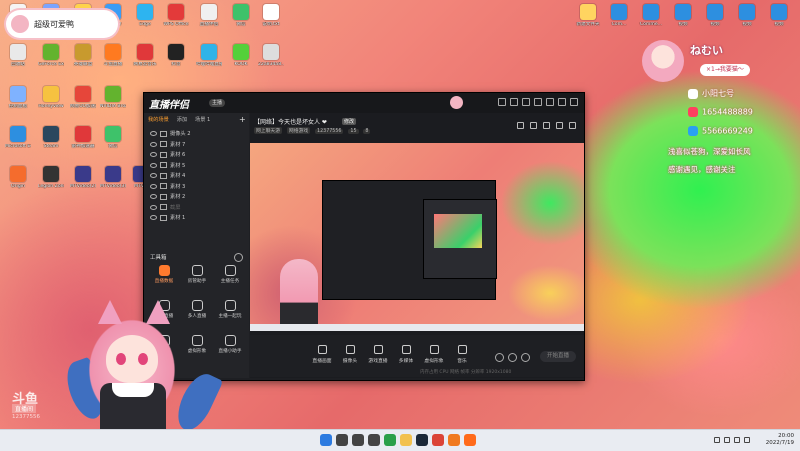  What do you see at coordinates (83, 177) in the screenshot?
I see `desktop-icon: MTVideo(2)` at bounding box center [83, 177].